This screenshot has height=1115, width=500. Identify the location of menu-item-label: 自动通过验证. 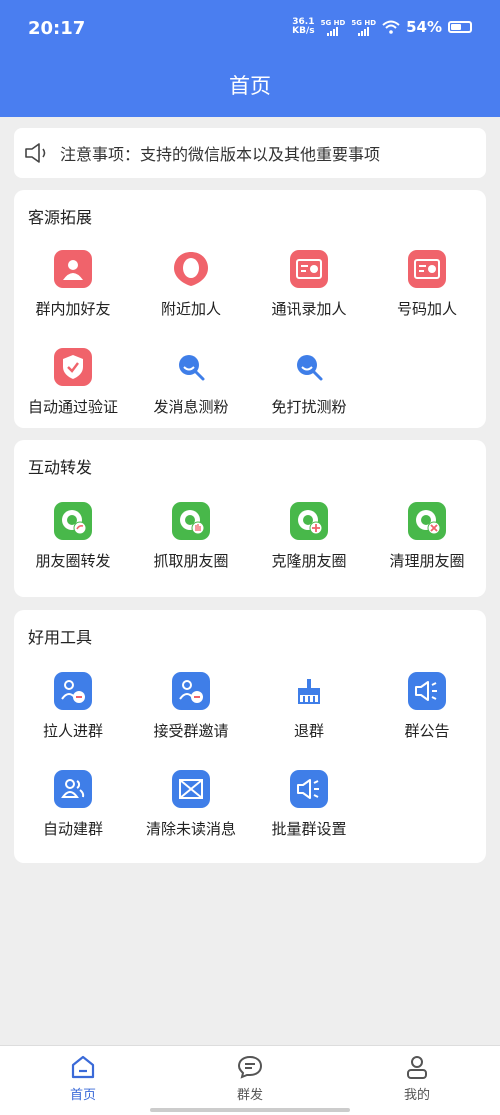
(72, 407).